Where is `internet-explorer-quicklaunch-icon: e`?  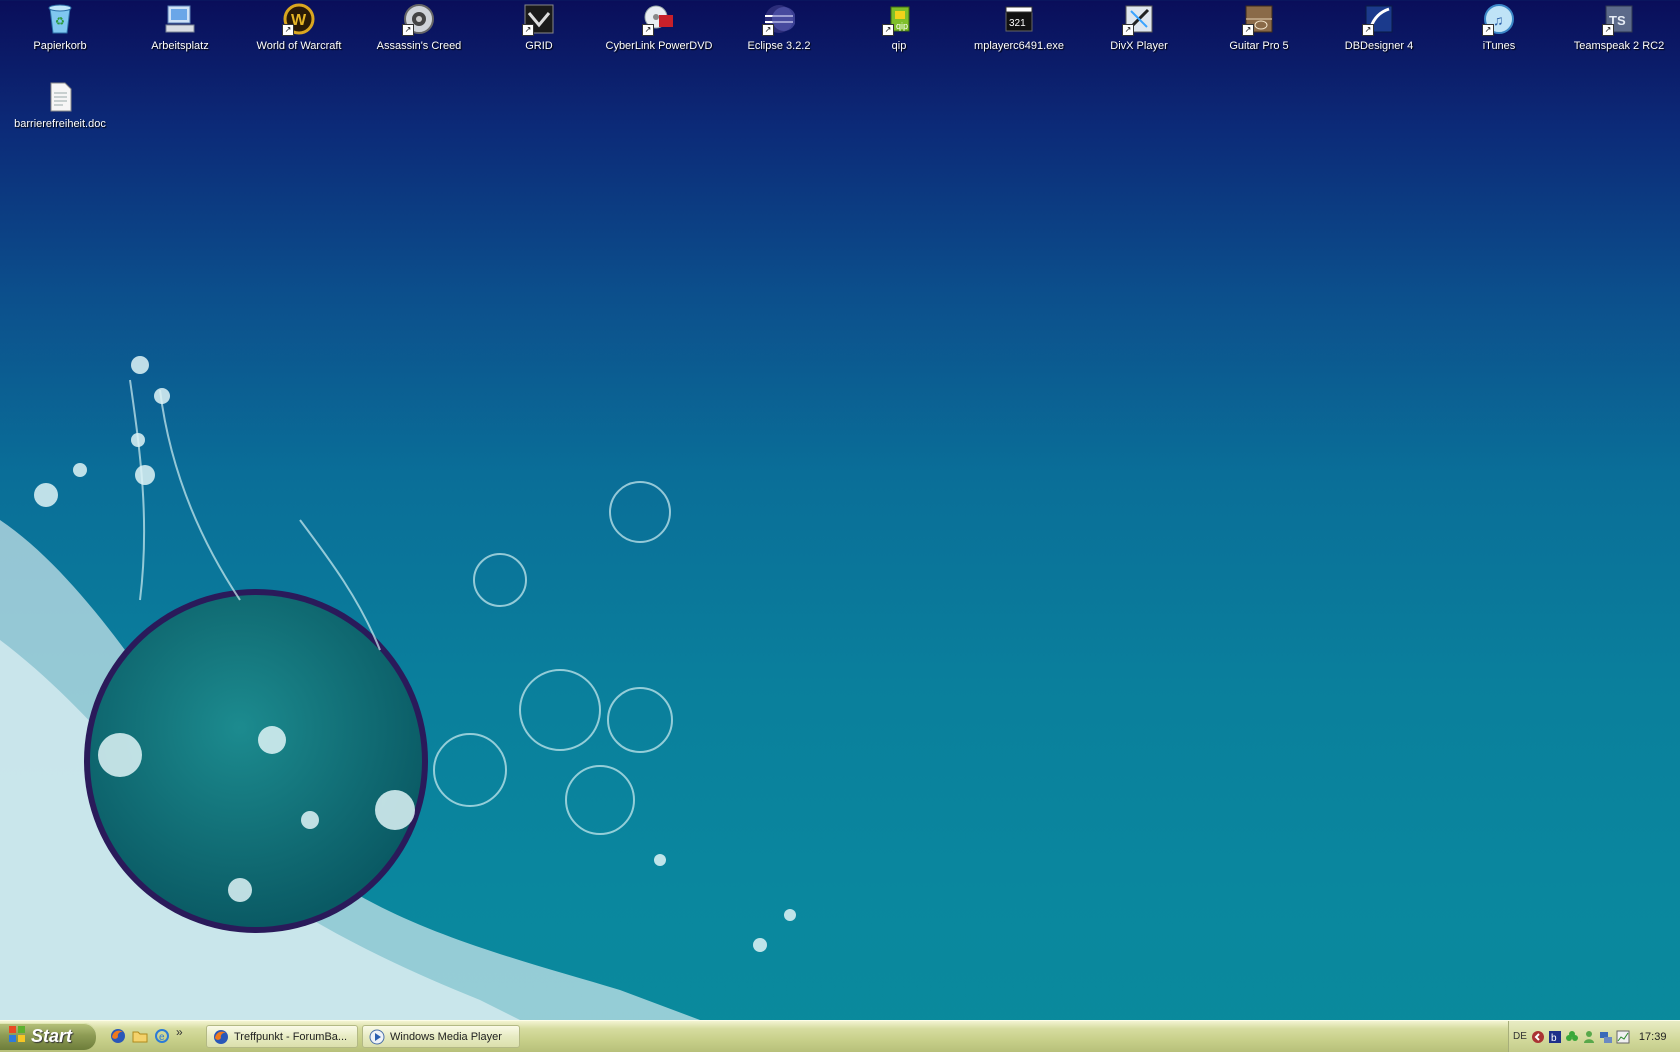 internet-explorer-quicklaunch-icon: e is located at coordinates (162, 1036).